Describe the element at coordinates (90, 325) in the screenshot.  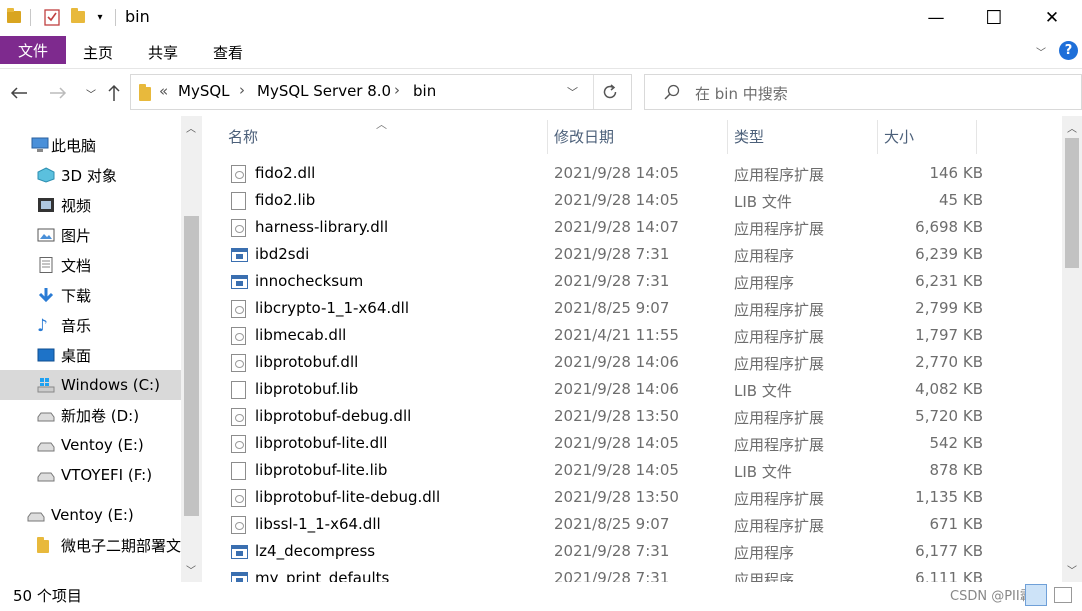
I see `sidebar-item-music: ♪ 音乐` at that location.